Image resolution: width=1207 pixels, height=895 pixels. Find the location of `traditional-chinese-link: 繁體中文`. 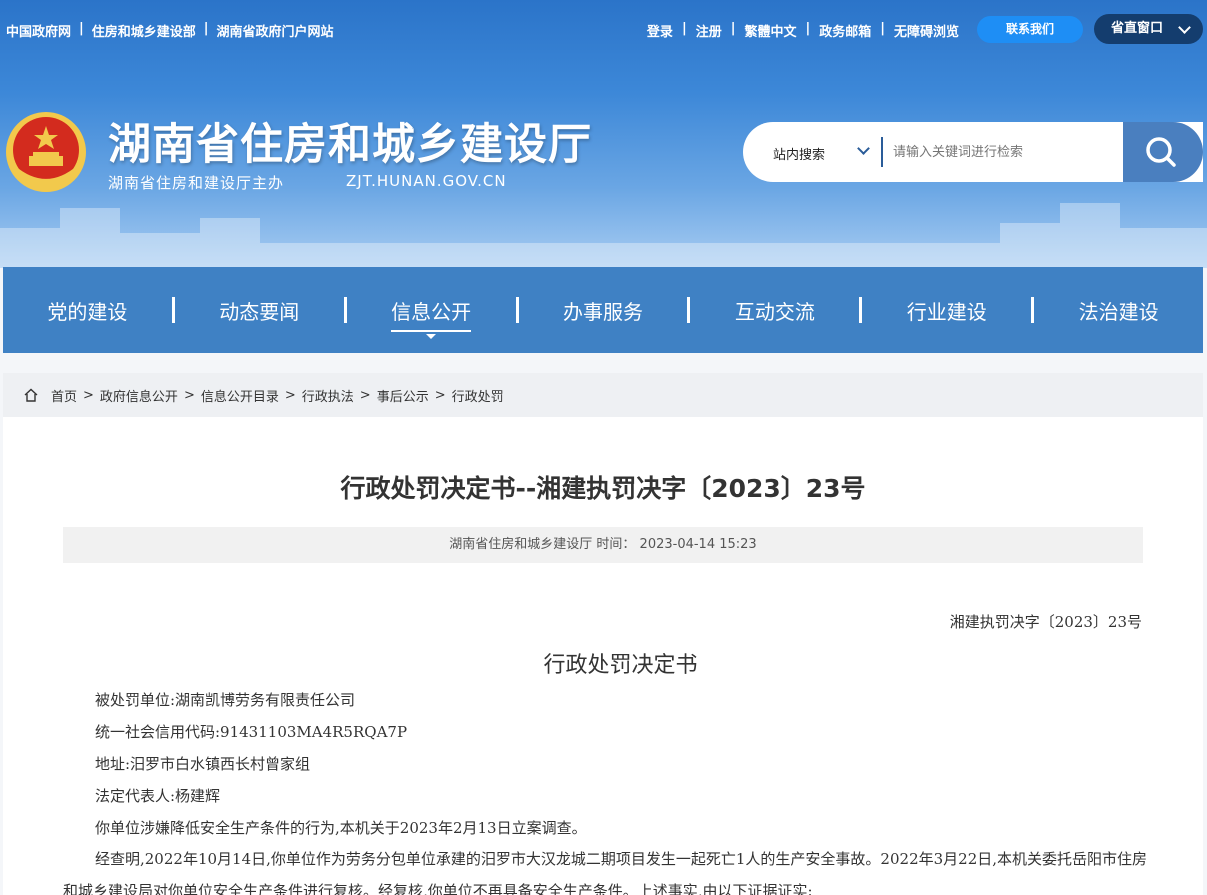

traditional-chinese-link: 繁體中文 is located at coordinates (770, 30).